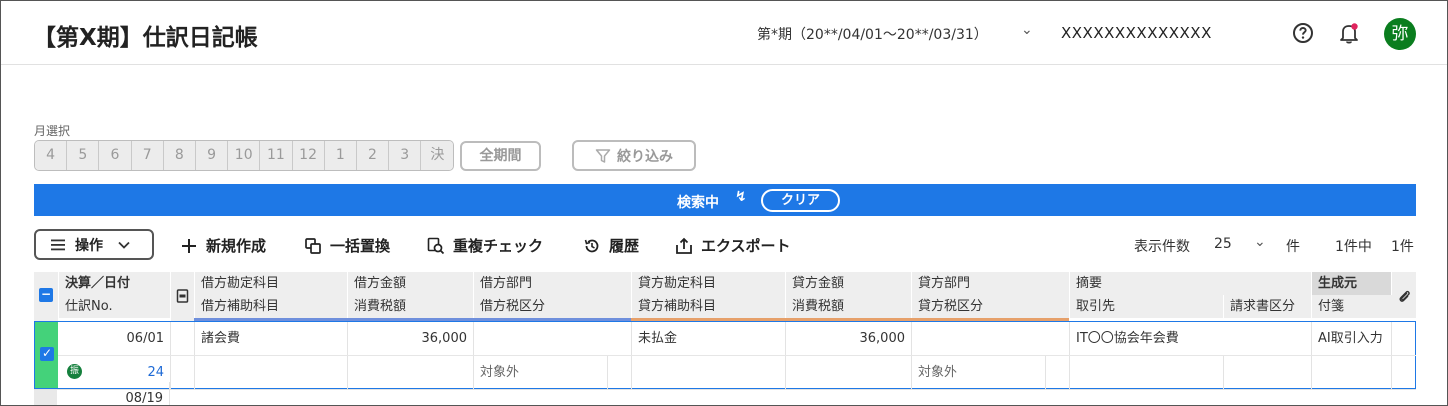 The image size is (1448, 406). Describe the element at coordinates (698, 203) in the screenshot. I see `search-status-label: 検索中` at that location.